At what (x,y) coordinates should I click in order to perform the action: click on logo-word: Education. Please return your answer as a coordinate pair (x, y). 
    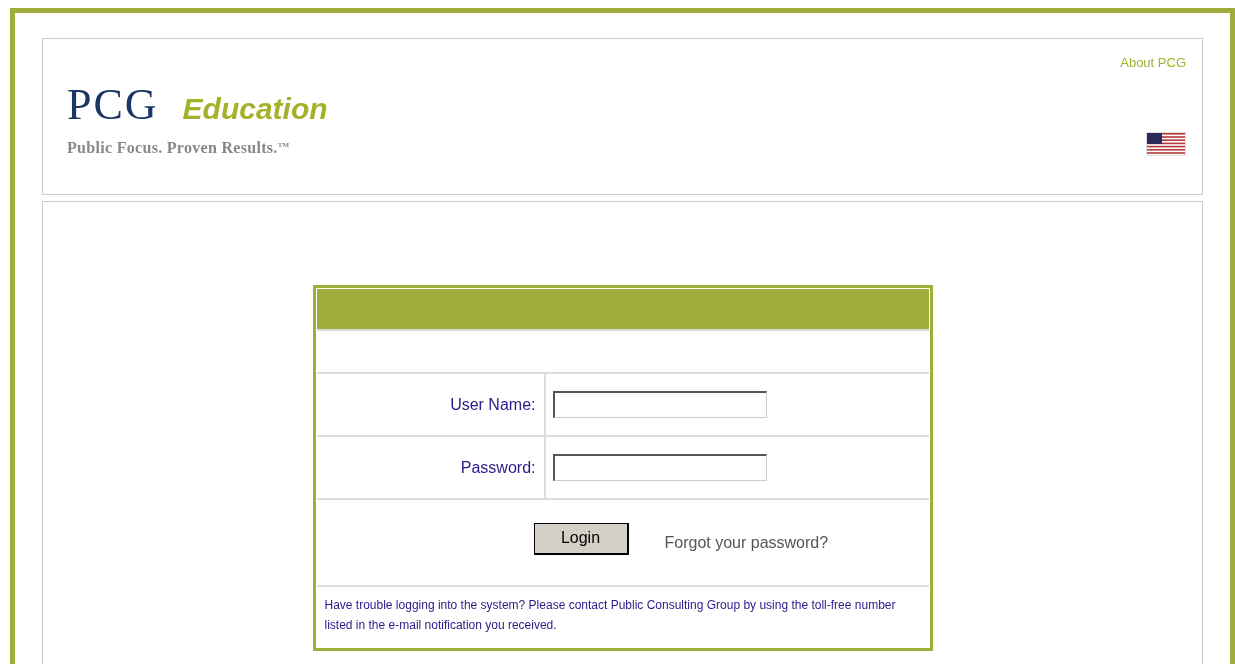
    Looking at the image, I should click on (255, 109).